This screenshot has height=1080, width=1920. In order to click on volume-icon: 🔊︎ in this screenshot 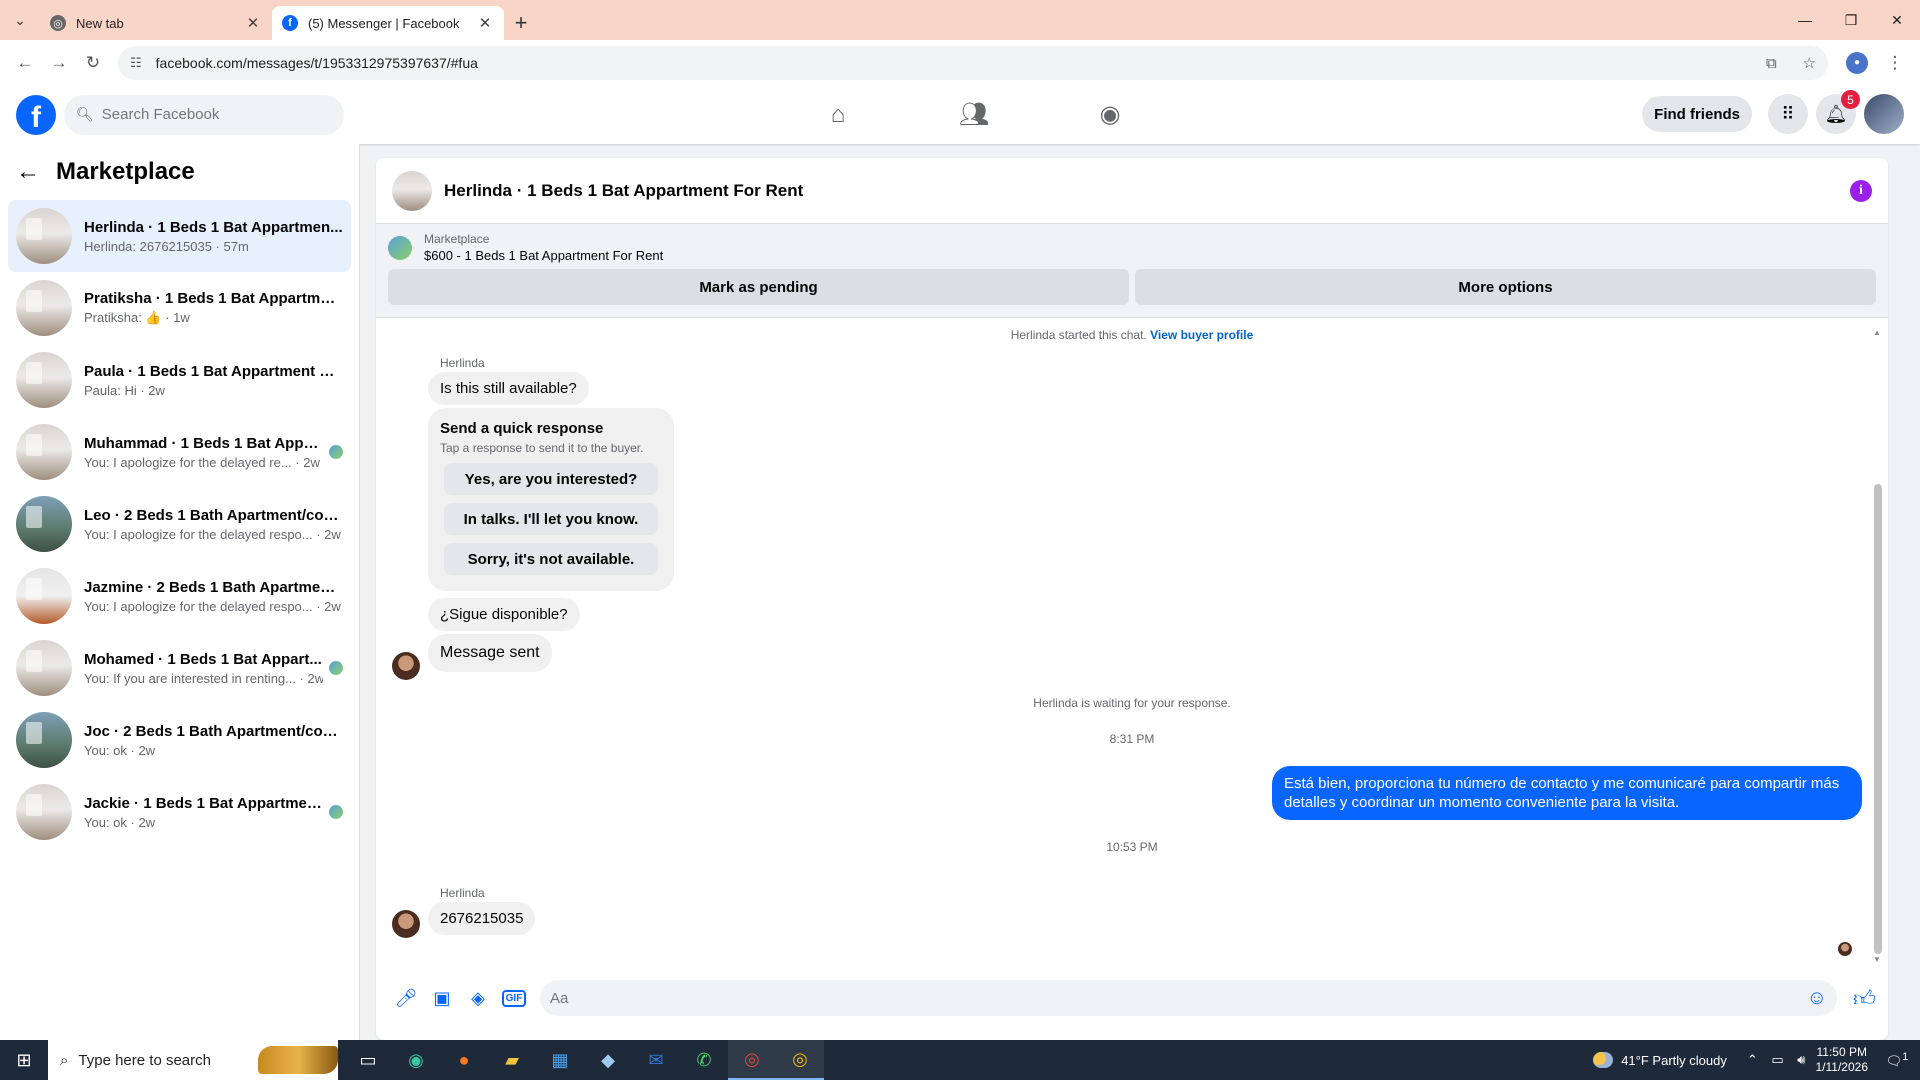, I will do `click(1801, 1059)`.